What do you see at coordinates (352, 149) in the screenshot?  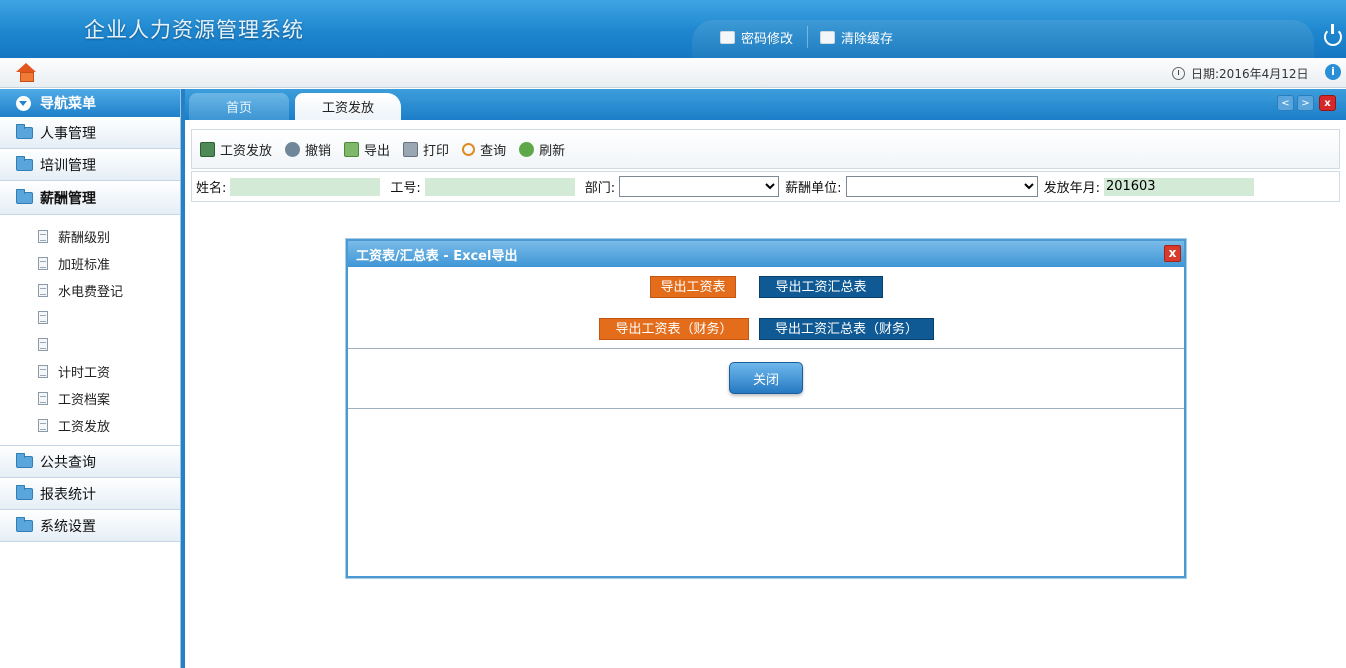 I see `export-icon` at bounding box center [352, 149].